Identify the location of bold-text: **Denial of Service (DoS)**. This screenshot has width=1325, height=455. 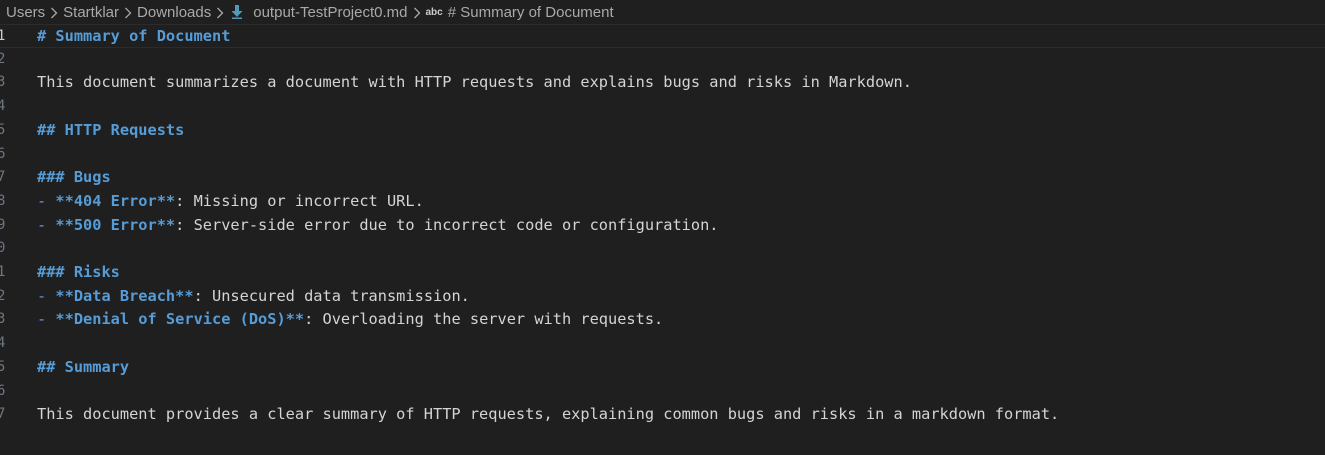
(180, 319).